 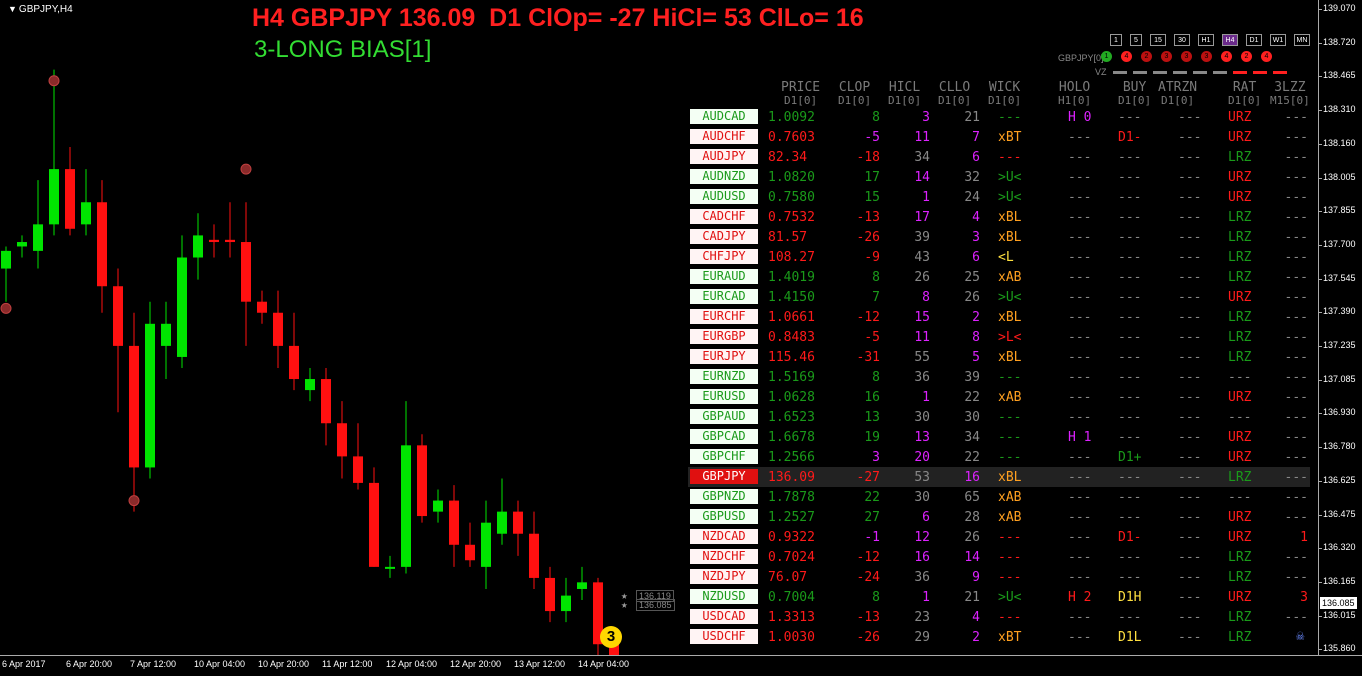 I want to click on symbol-button-gbpaud: GBPAUD, so click(x=724, y=416).